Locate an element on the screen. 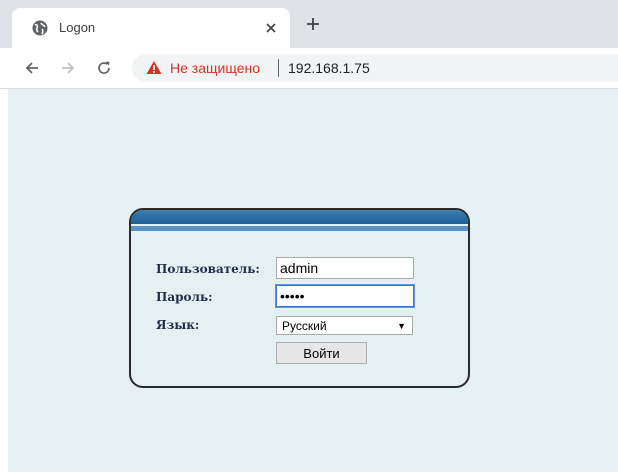 Image resolution: width=618 pixels, height=472 pixels. address-bar: Не защищено 192.168.1.75 is located at coordinates (375, 68).